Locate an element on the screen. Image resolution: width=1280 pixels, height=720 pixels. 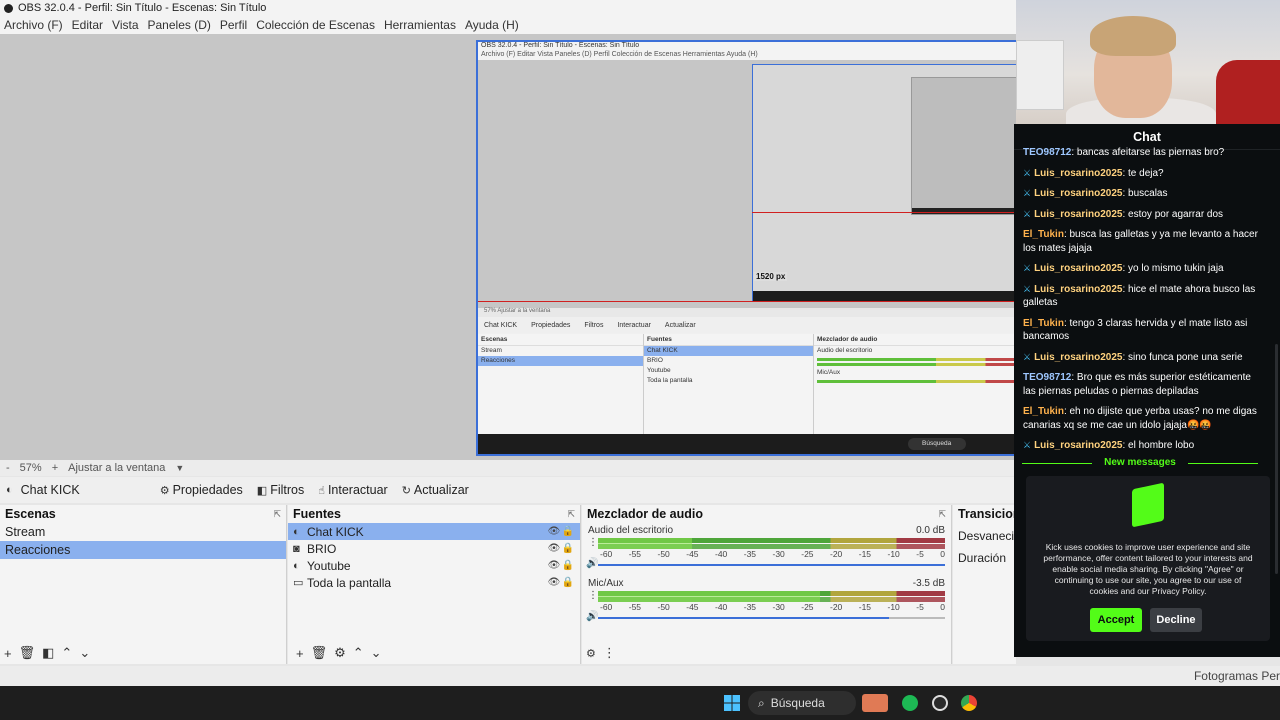
menu-editar: Editar is located at coordinates (87, 25).